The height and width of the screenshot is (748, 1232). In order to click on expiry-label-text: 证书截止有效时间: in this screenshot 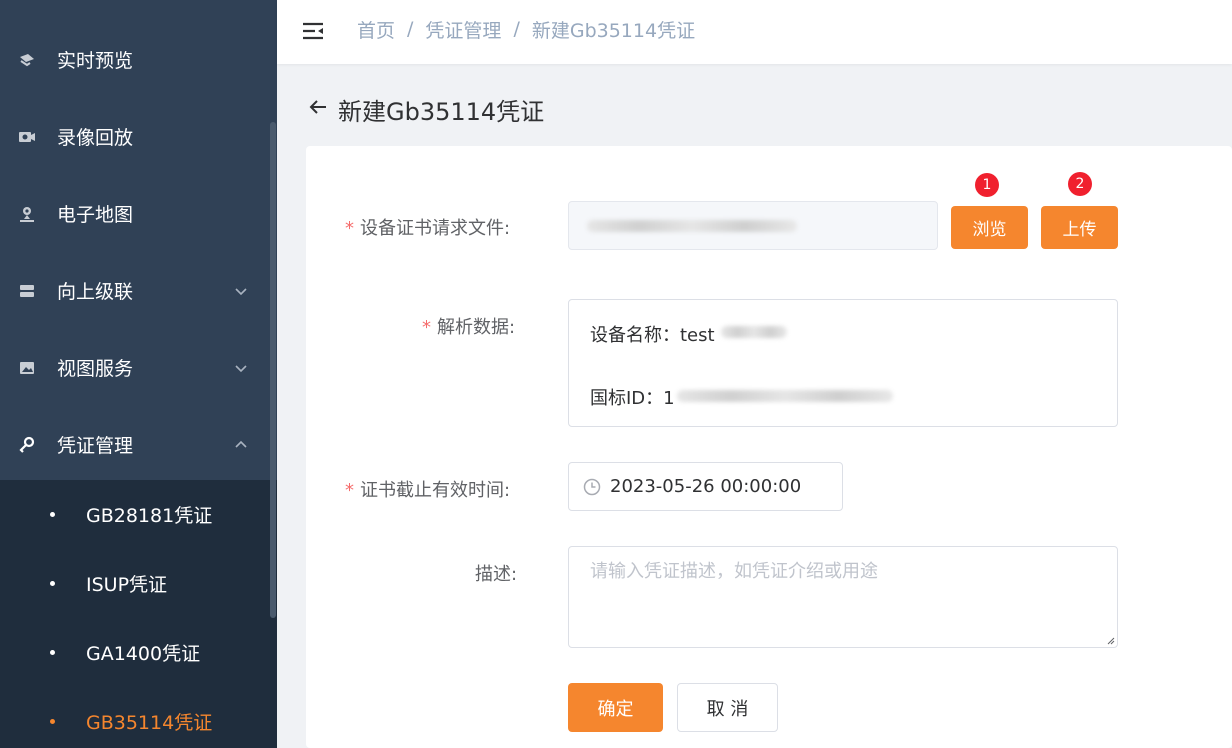, I will do `click(435, 490)`.